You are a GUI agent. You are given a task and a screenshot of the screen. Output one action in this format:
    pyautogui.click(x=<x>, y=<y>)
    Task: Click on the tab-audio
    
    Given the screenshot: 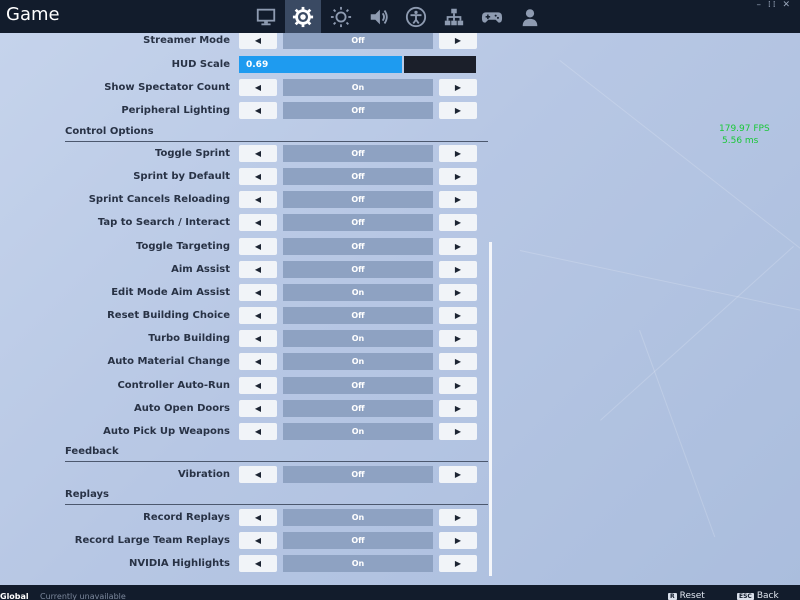 What is the action you would take?
    pyautogui.click(x=379, y=16)
    